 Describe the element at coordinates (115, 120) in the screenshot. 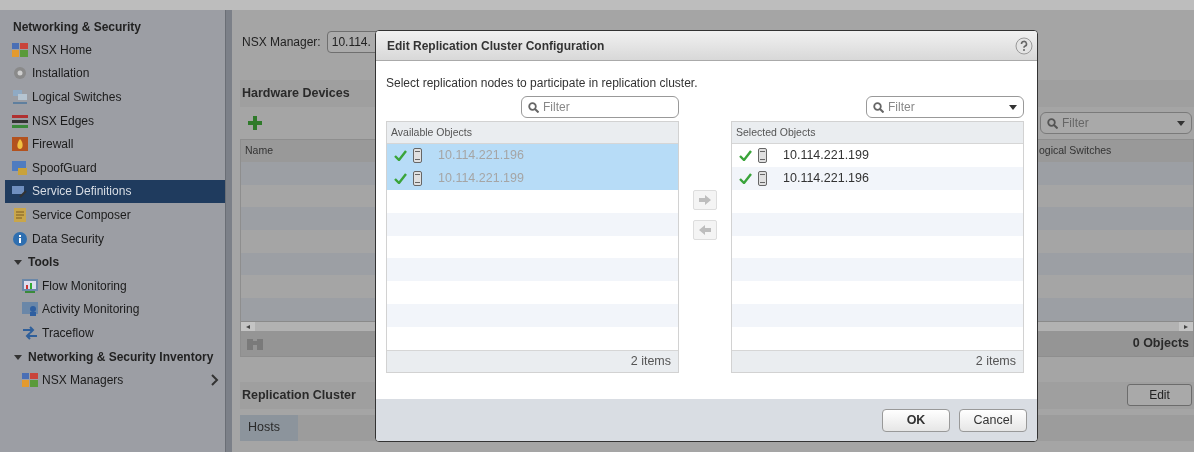

I see `sidebar-item: NSX Edges` at that location.